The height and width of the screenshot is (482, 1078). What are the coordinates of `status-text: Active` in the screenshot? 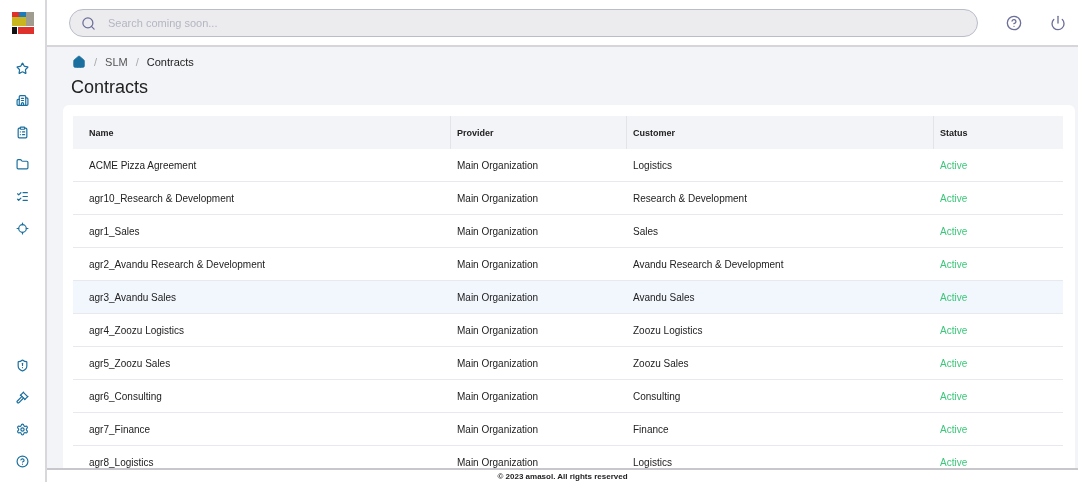 It's located at (998, 297).